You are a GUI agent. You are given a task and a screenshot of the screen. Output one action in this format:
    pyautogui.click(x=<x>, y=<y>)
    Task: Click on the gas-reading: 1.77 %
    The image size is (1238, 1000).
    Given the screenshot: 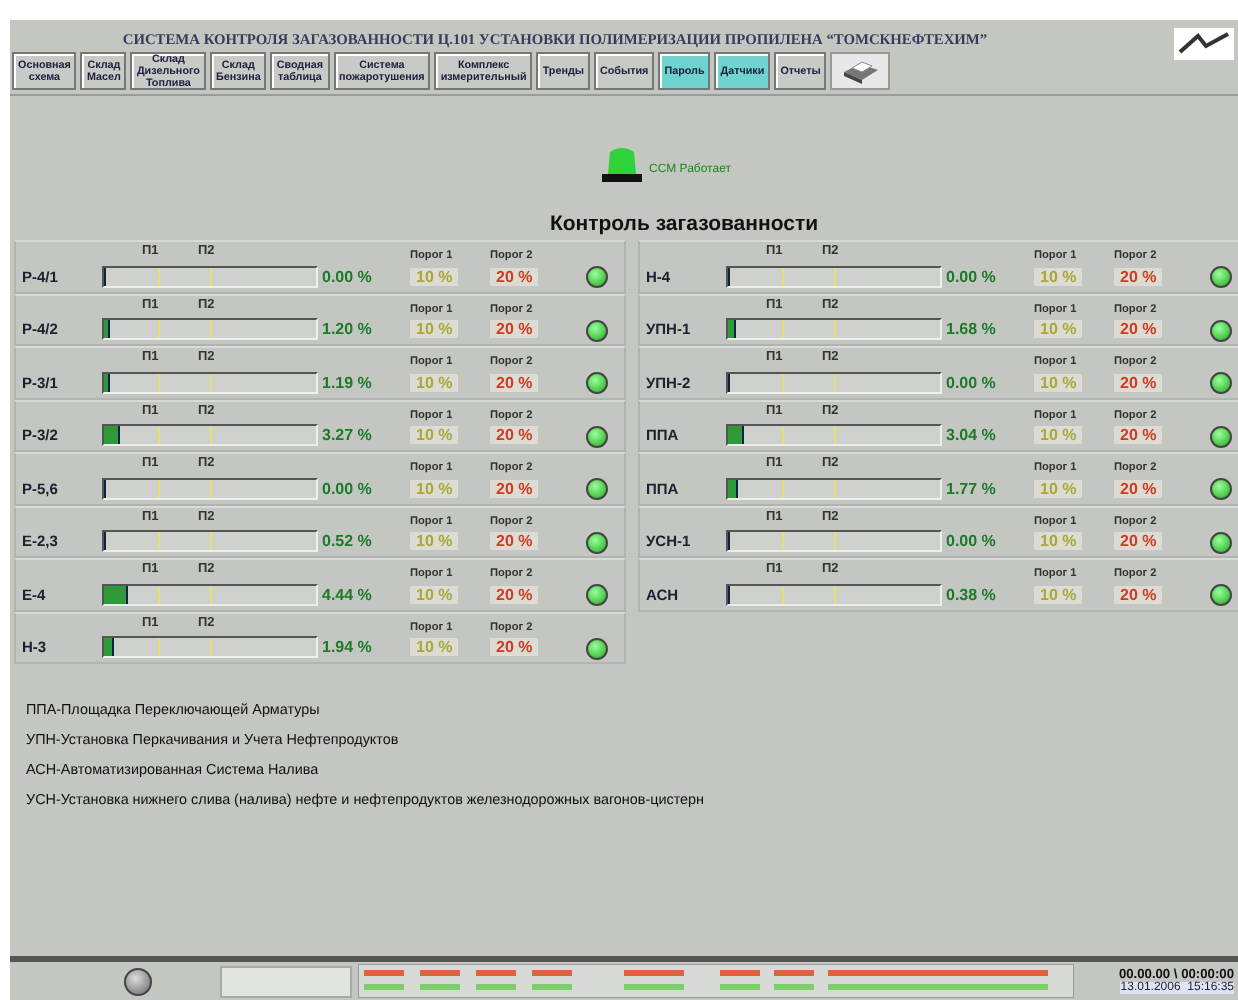 What is the action you would take?
    pyautogui.click(x=971, y=488)
    